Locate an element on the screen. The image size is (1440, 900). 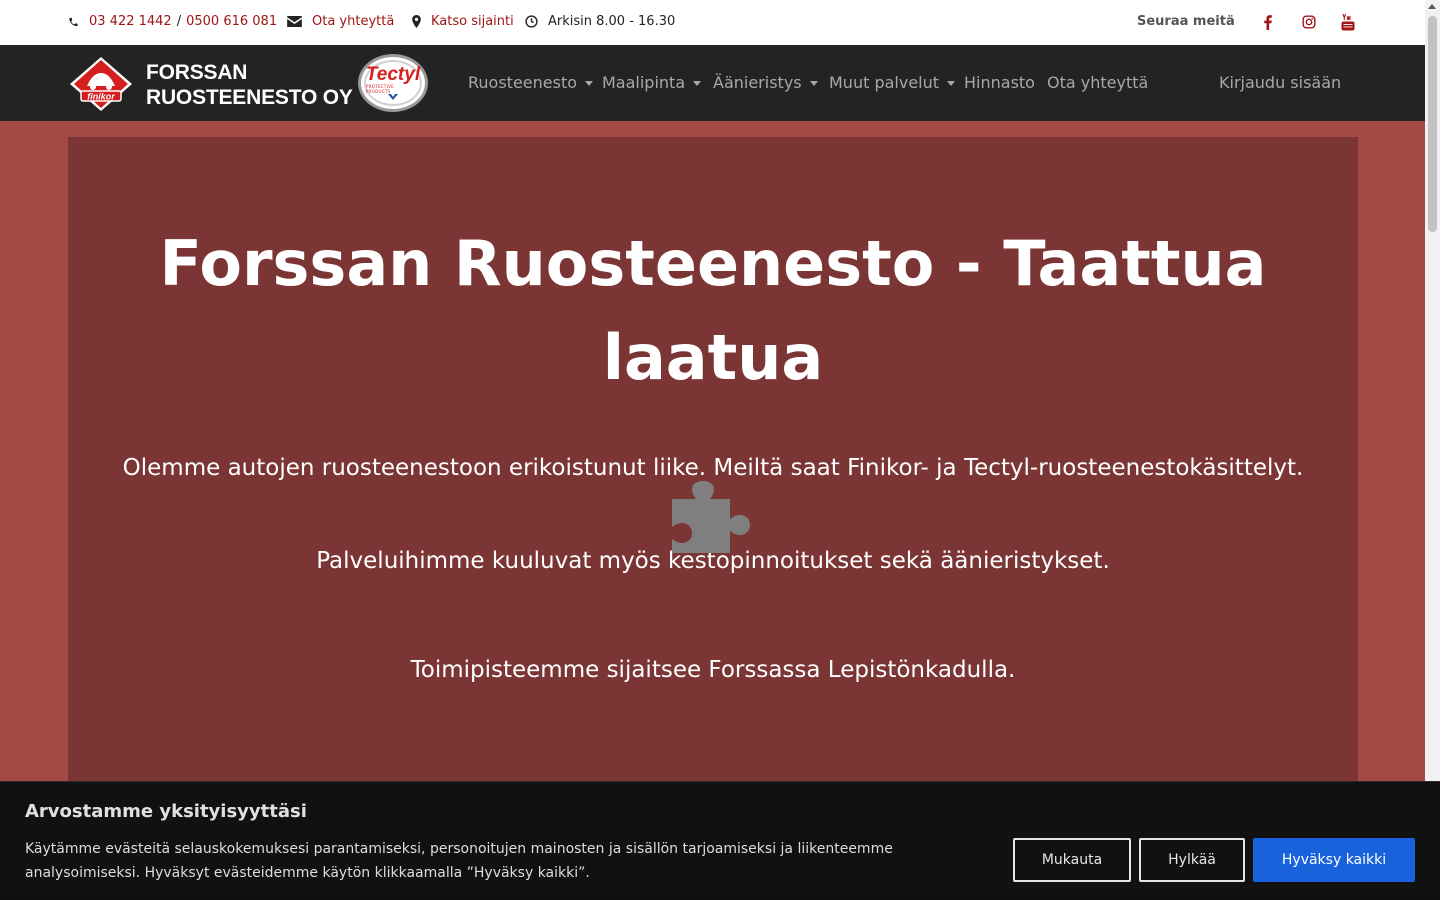
youtube-icon is located at coordinates (1348, 21).